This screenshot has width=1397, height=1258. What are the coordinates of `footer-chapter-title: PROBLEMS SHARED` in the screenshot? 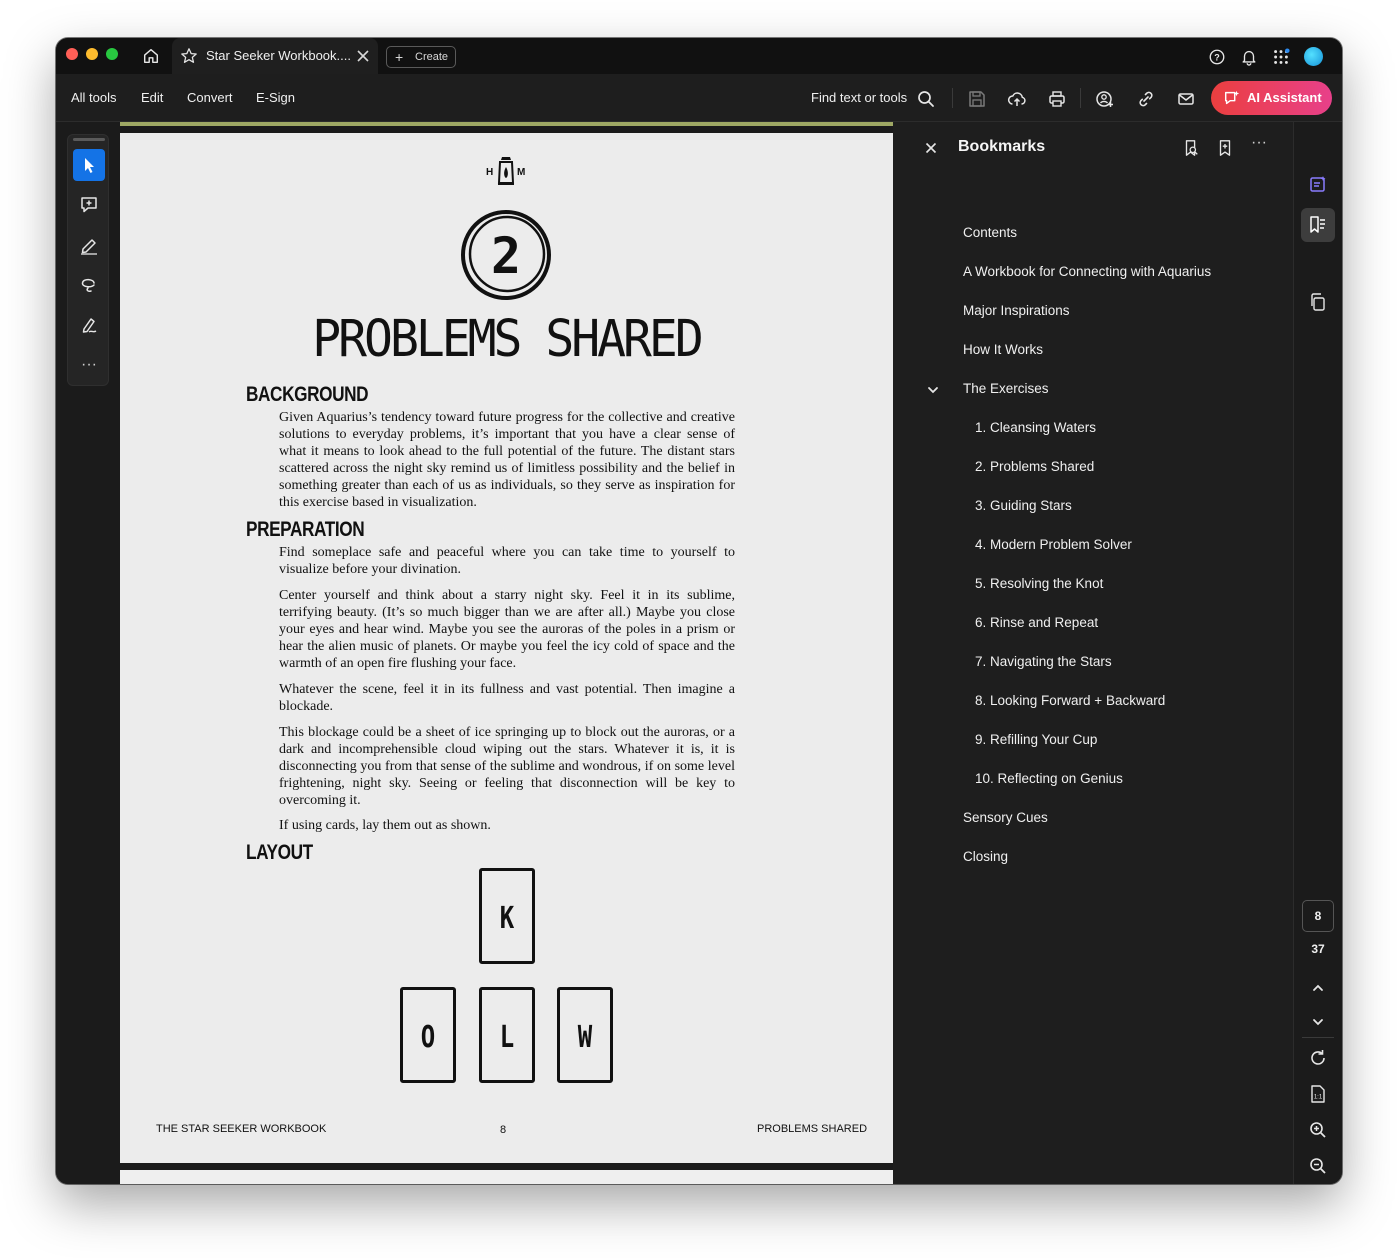 It's located at (812, 1129).